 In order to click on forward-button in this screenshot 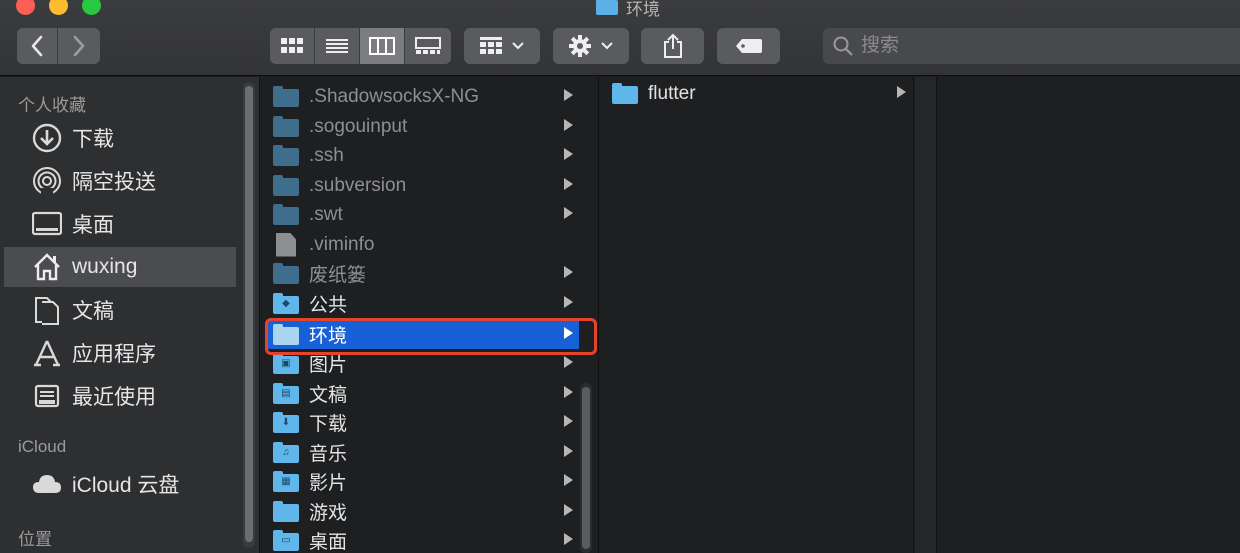, I will do `click(79, 46)`.